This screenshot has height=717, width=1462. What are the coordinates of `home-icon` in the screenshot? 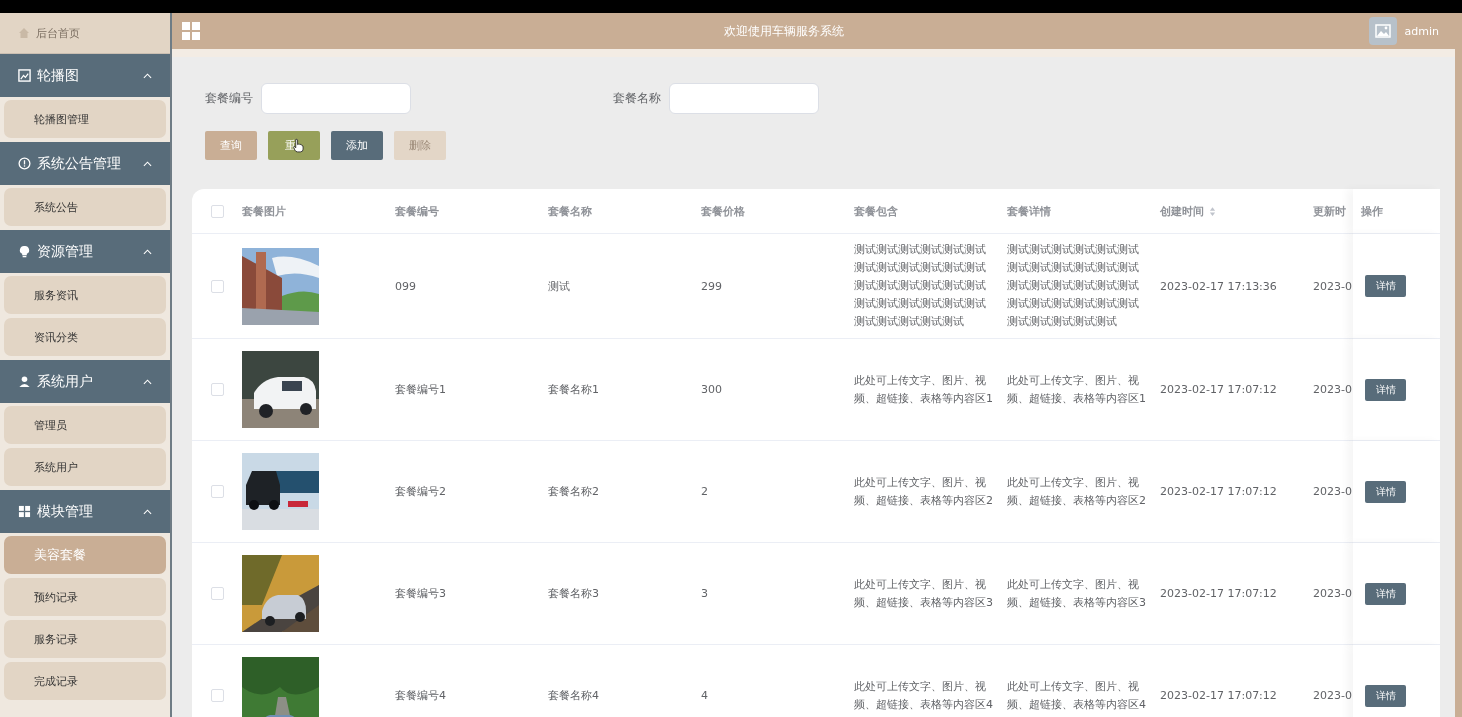 It's located at (24, 33).